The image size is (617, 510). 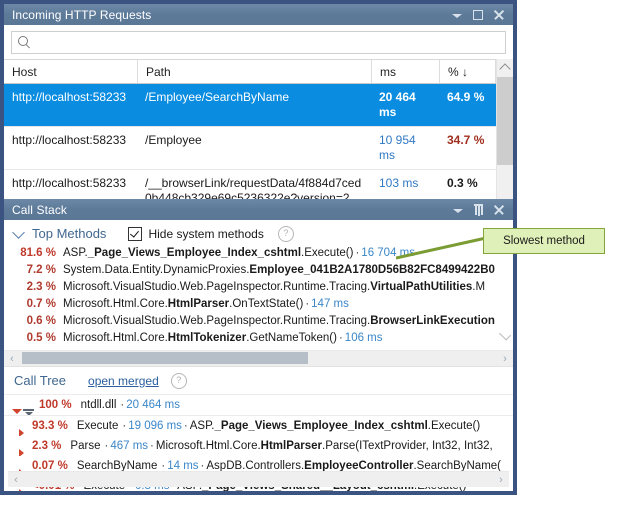 What do you see at coordinates (505, 298) in the screenshot?
I see `top-methods-vscrollbar` at bounding box center [505, 298].